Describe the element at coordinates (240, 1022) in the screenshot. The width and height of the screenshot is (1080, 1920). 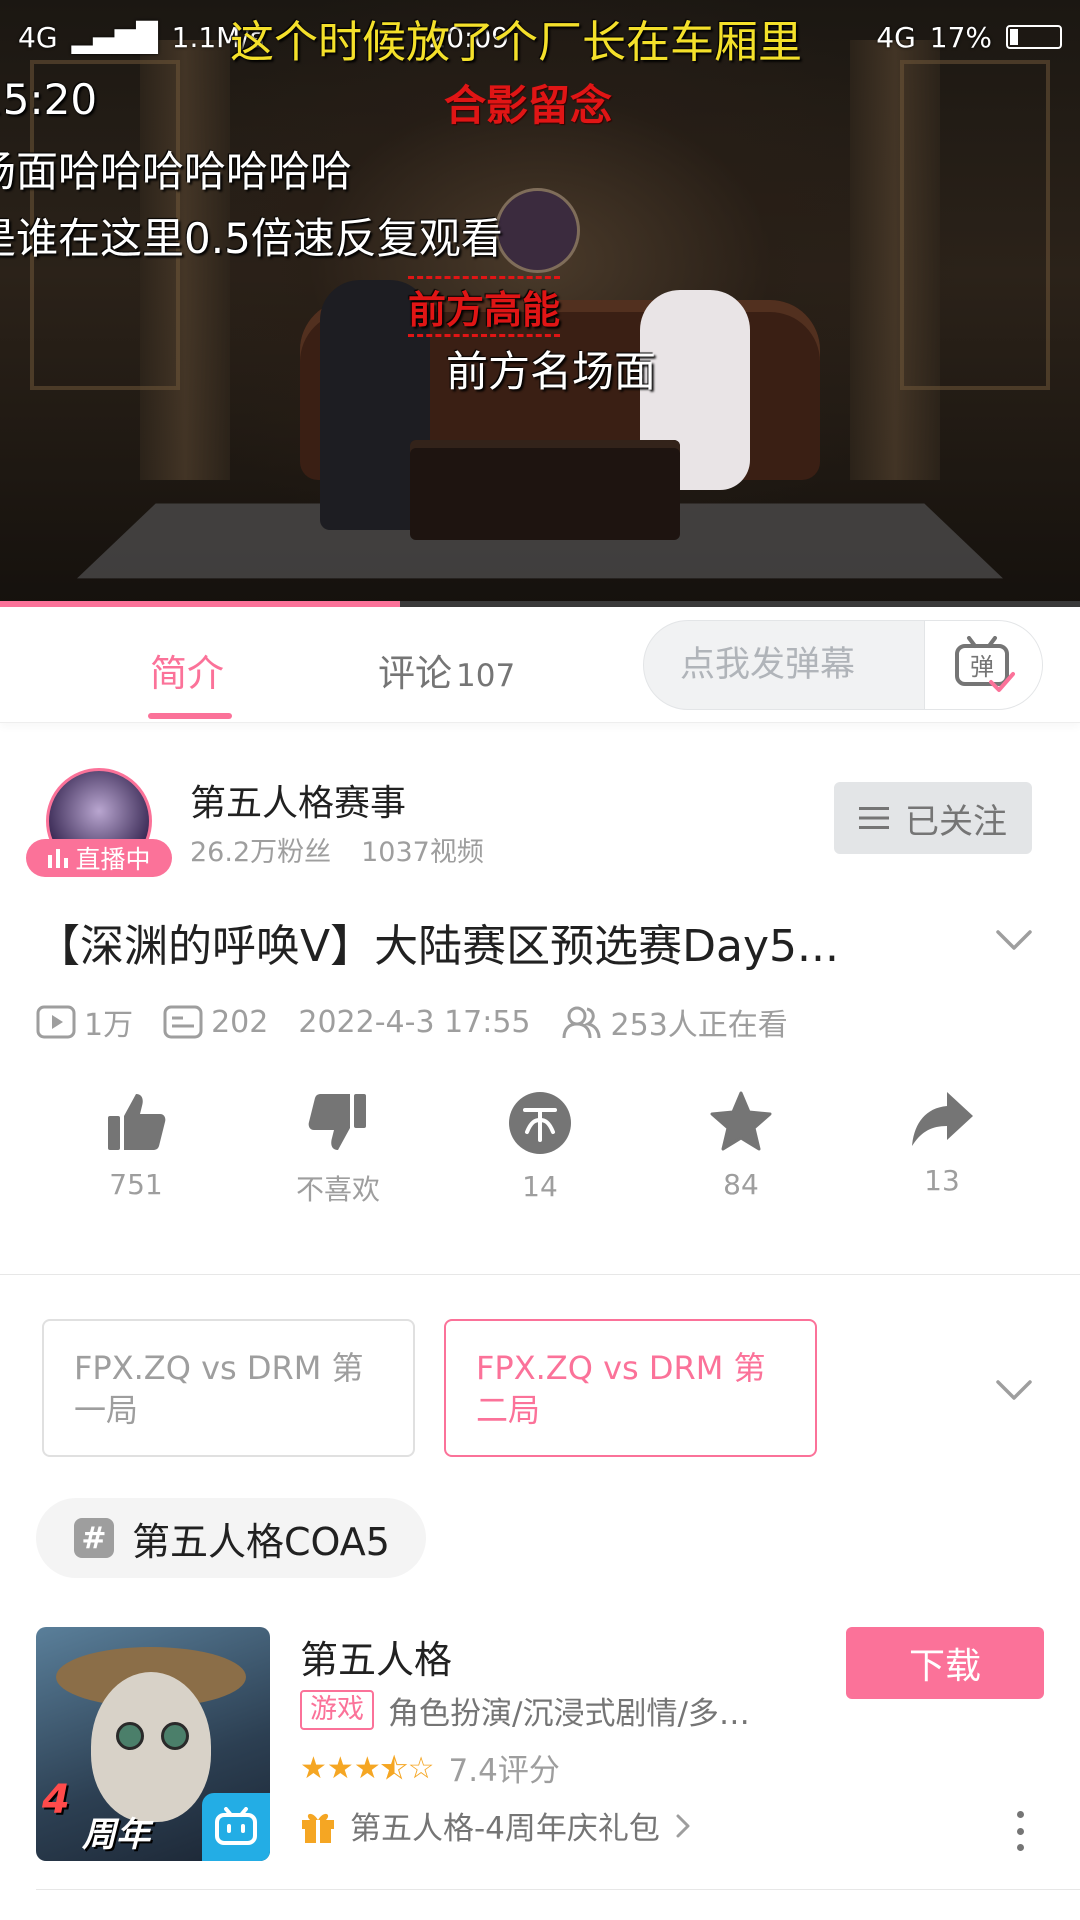
I see `danmaku-count-value: 202` at that location.